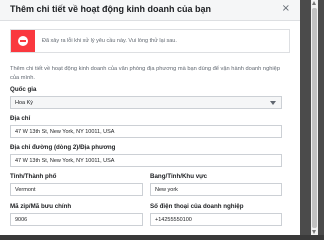  Describe the element at coordinates (24, 103) in the screenshot. I see `country-value: Hoa Kỳ` at that location.